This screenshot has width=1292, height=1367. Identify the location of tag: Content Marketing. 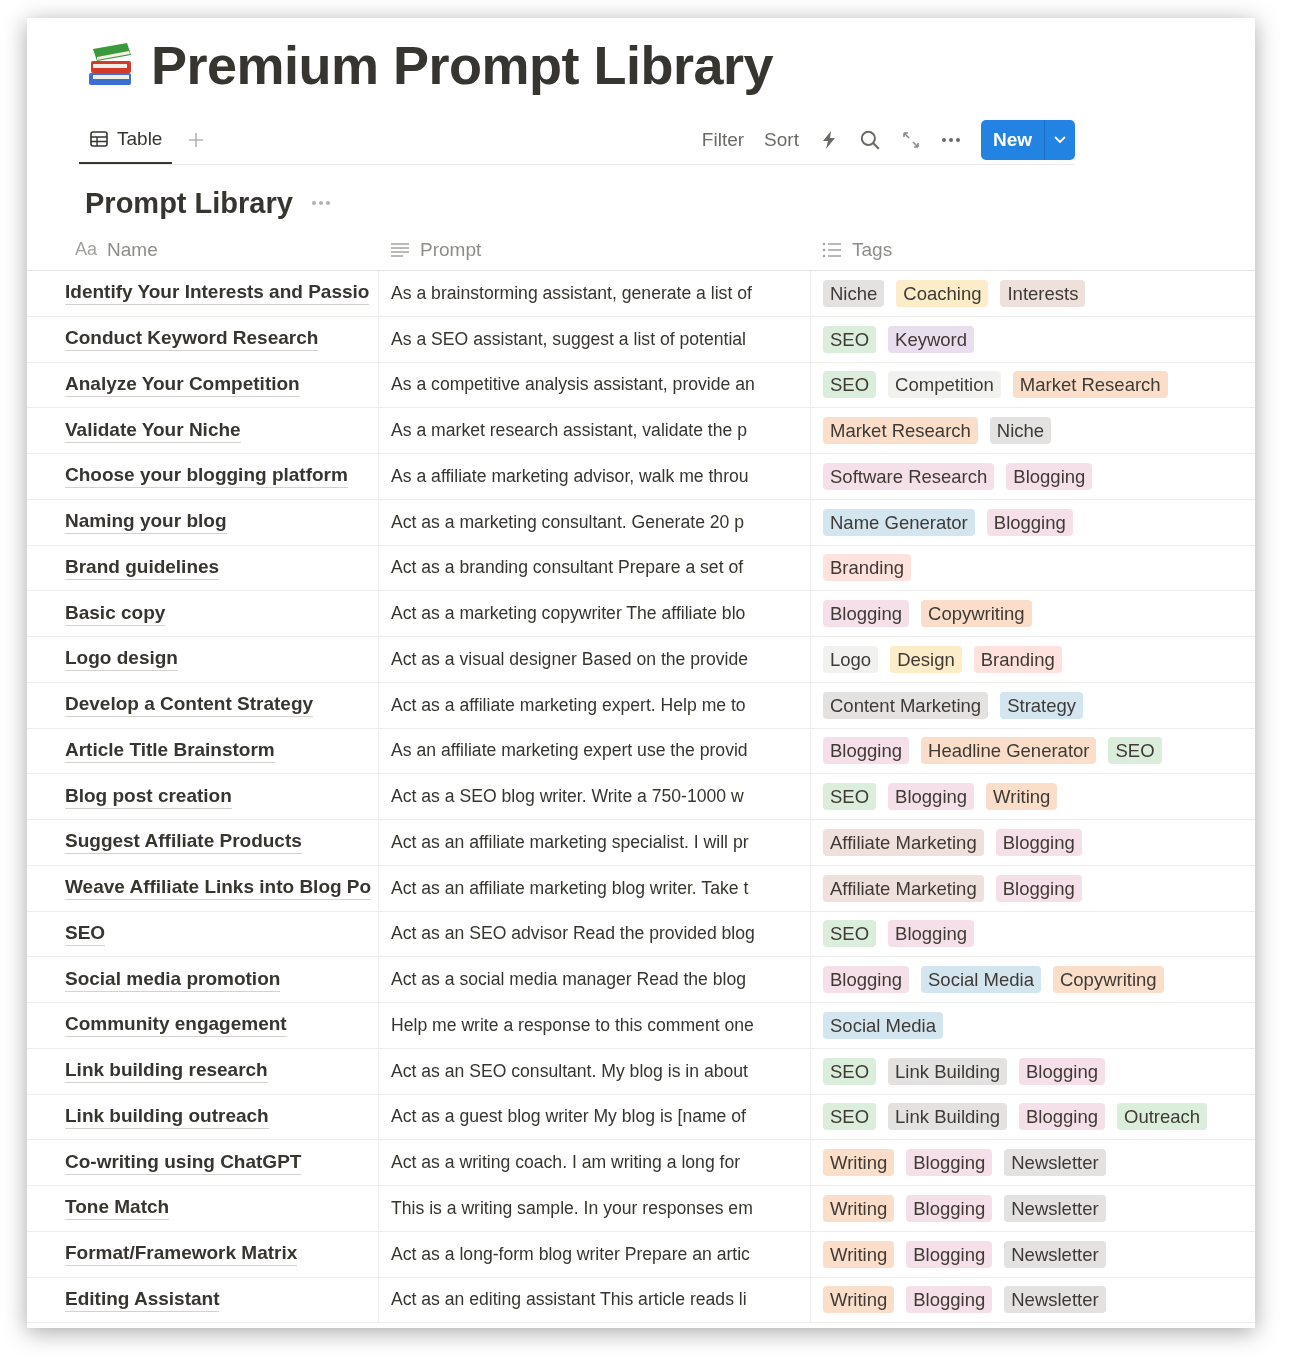
(906, 705).